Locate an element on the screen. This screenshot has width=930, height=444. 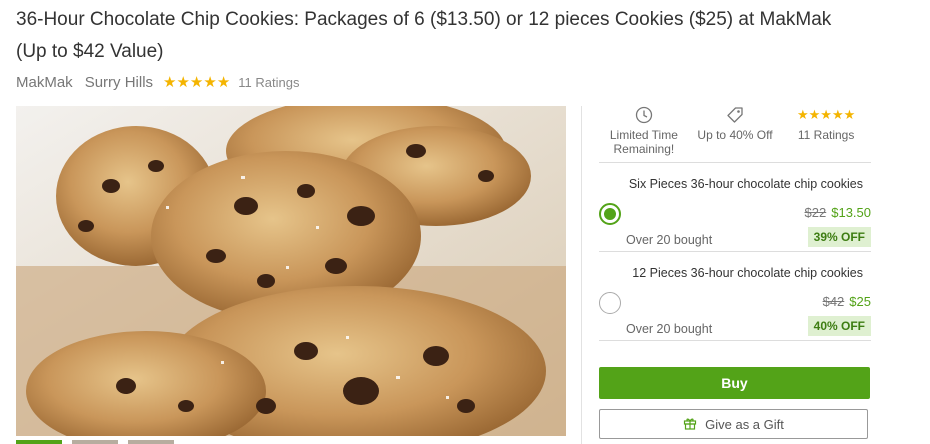
highlight-discount: Up to 40% Off is located at coordinates (735, 133).